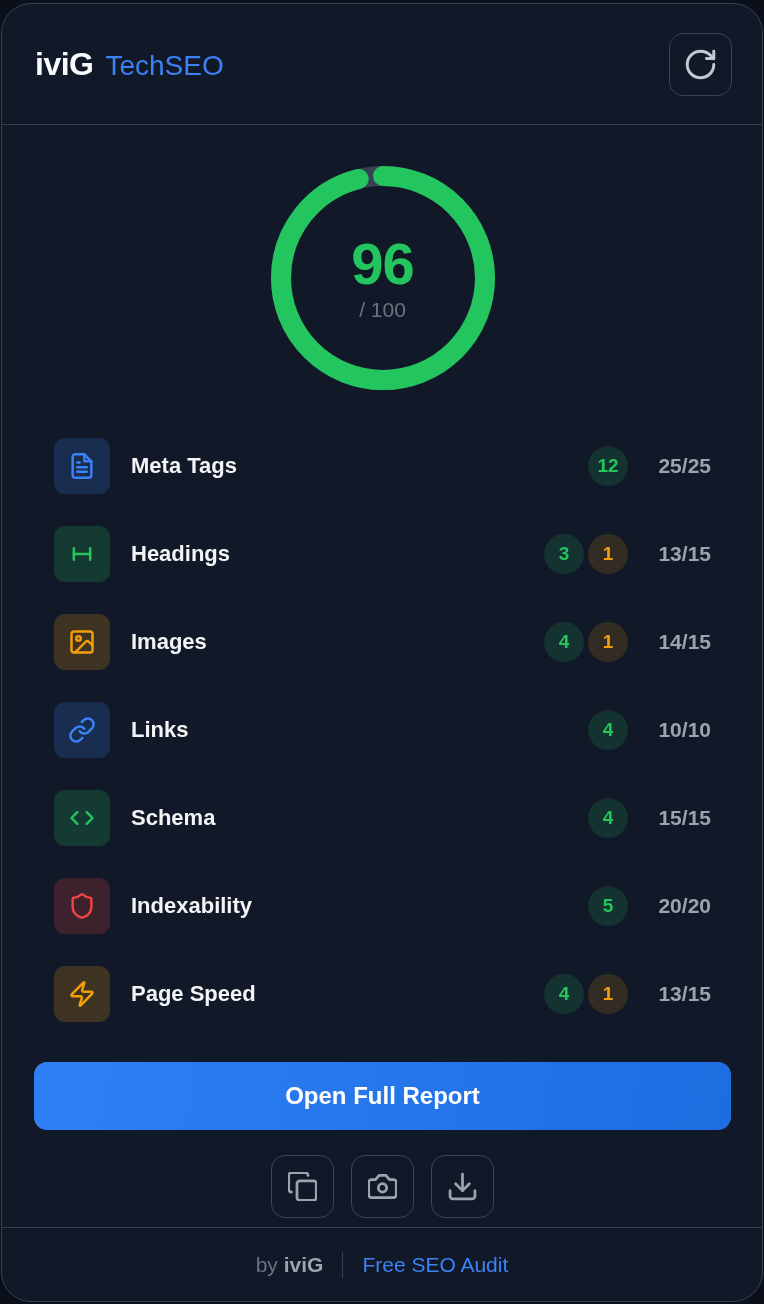 This screenshot has width=764, height=1304. I want to click on download-icon, so click(462, 1186).